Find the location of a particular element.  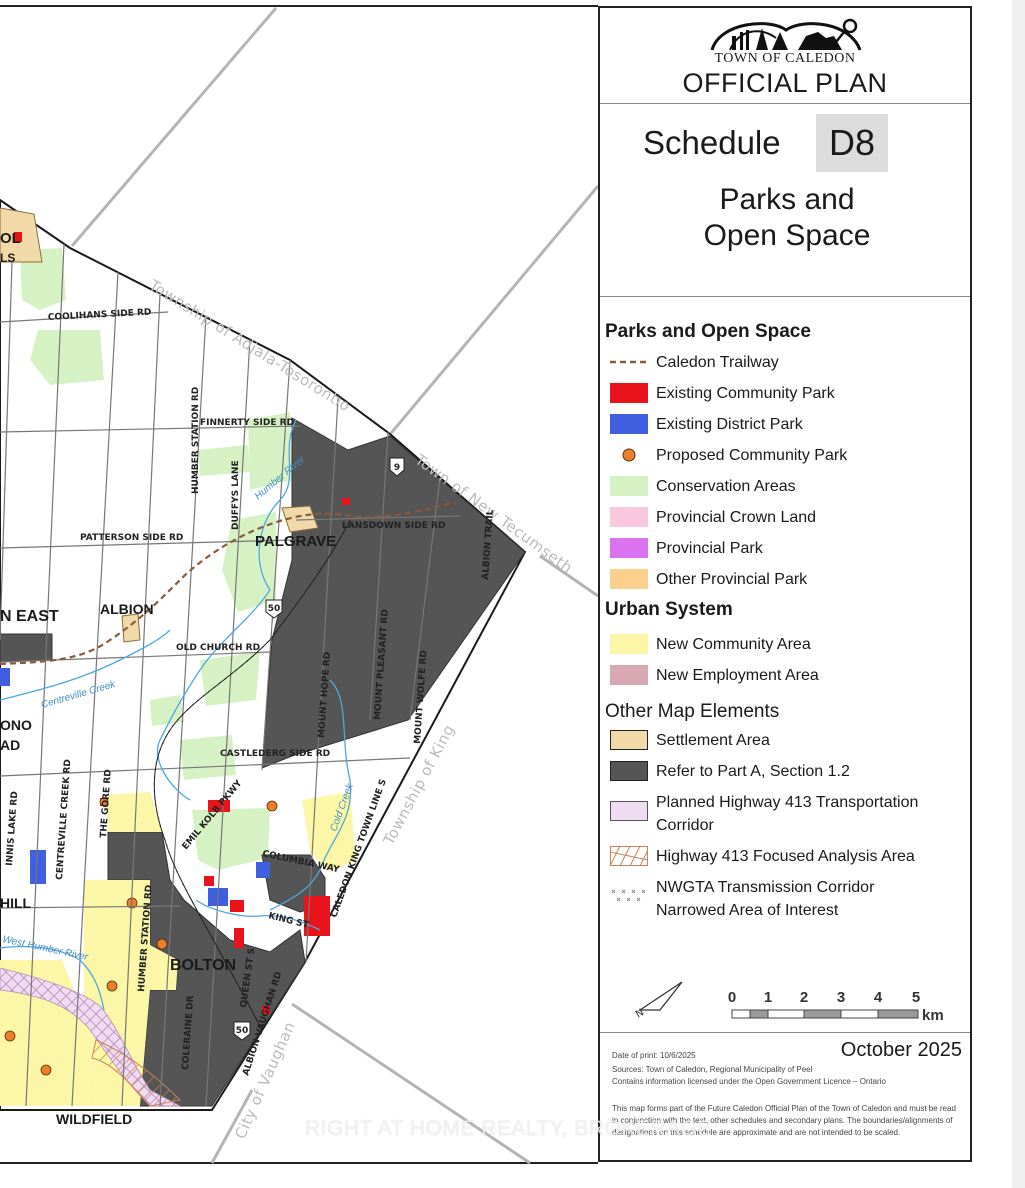

district-park-swatch-icon is located at coordinates (629, 424).